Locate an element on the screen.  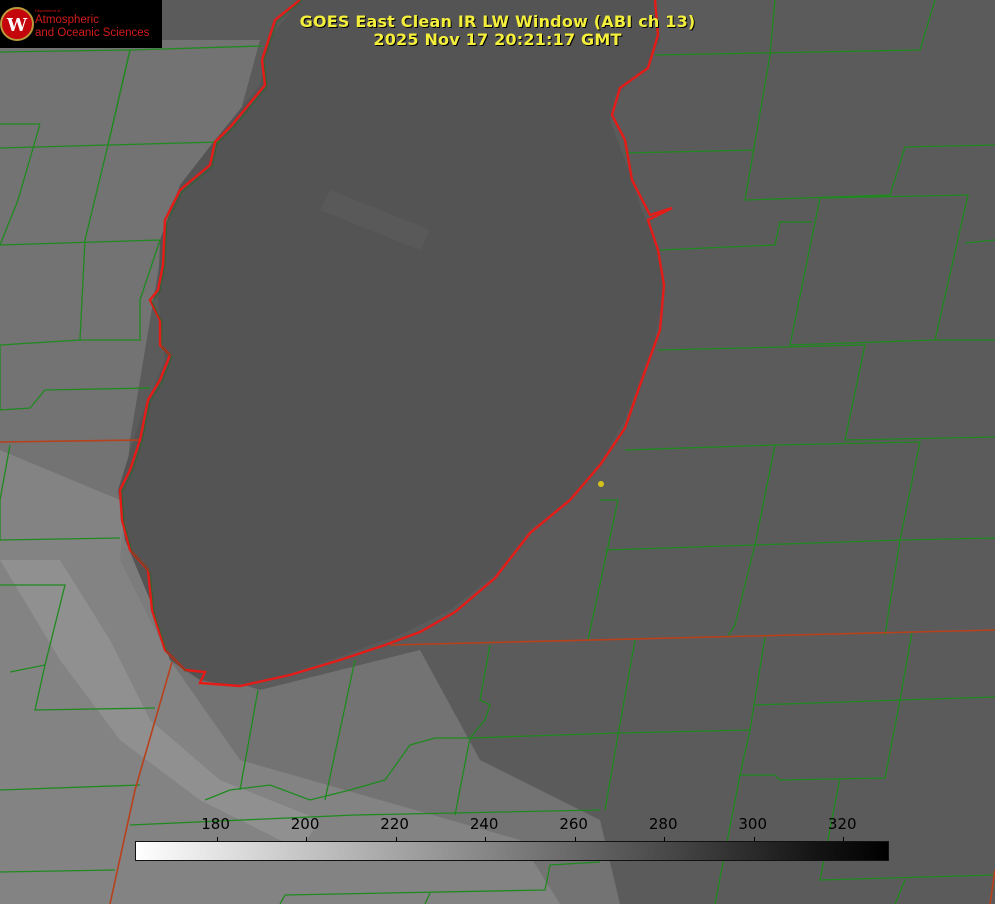
image-timestamp: 2025 Nov 17 20:21:17 GMT is located at coordinates (497, 39).